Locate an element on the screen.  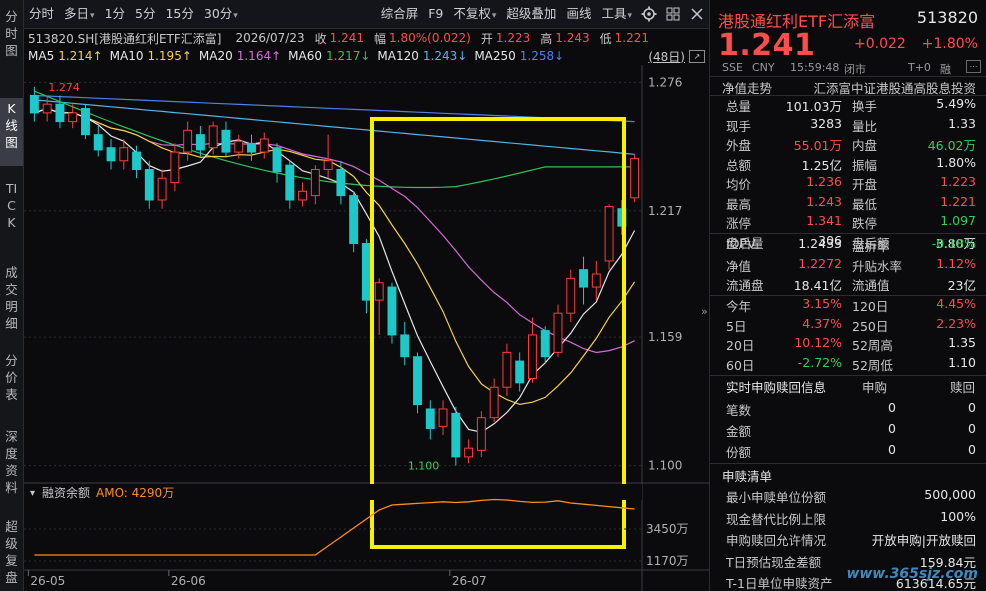
stat-value: -0.18% is located at coordinates (953, 243).